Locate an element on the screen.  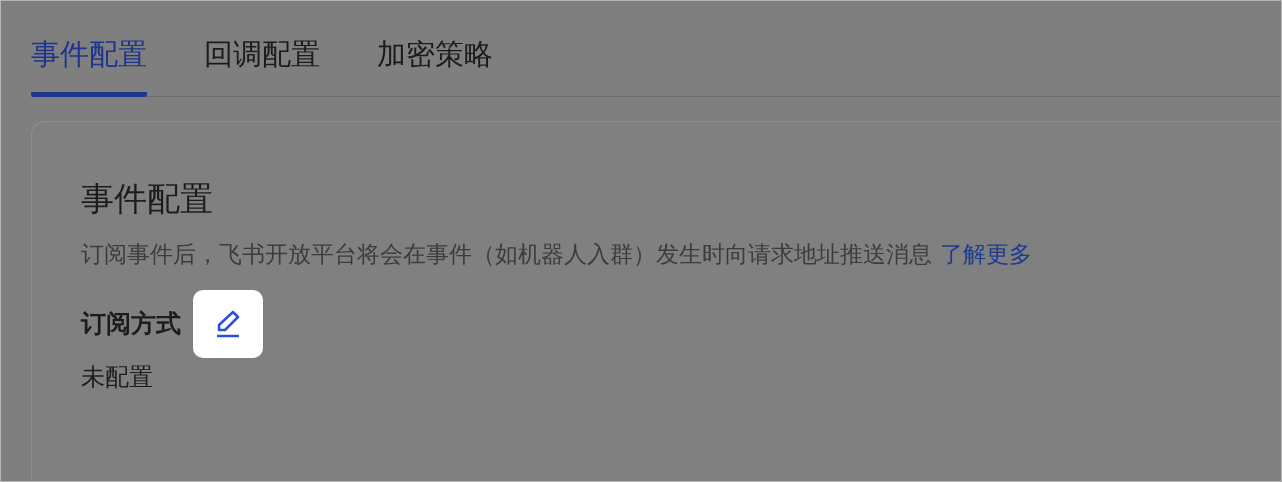
edit-button is located at coordinates (228, 324).